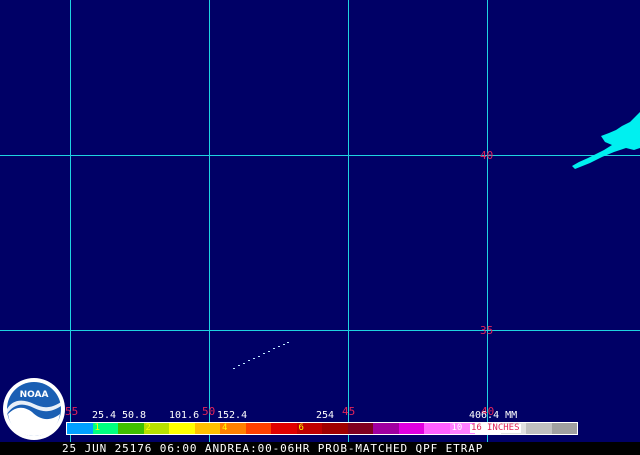 Image resolution: width=640 pixels, height=455 pixels. Describe the element at coordinates (34, 395) in the screenshot. I see `logo-text: NOAA` at that location.